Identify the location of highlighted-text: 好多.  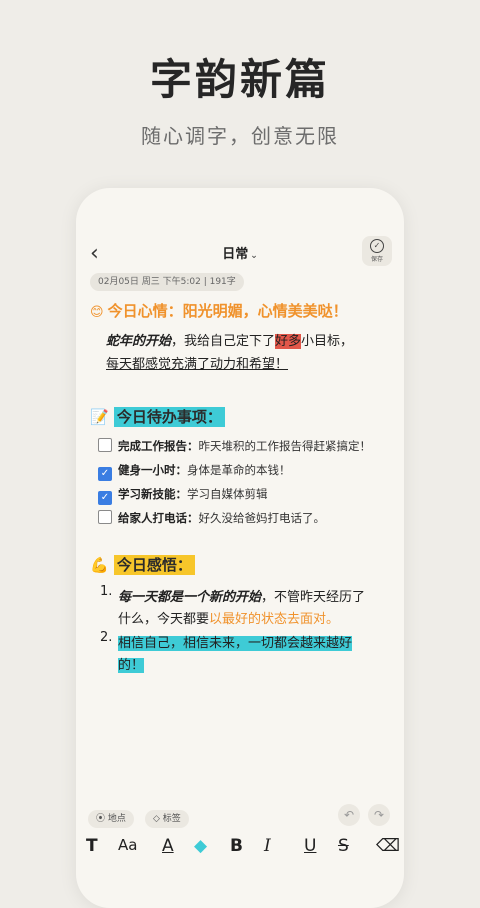
(288, 341).